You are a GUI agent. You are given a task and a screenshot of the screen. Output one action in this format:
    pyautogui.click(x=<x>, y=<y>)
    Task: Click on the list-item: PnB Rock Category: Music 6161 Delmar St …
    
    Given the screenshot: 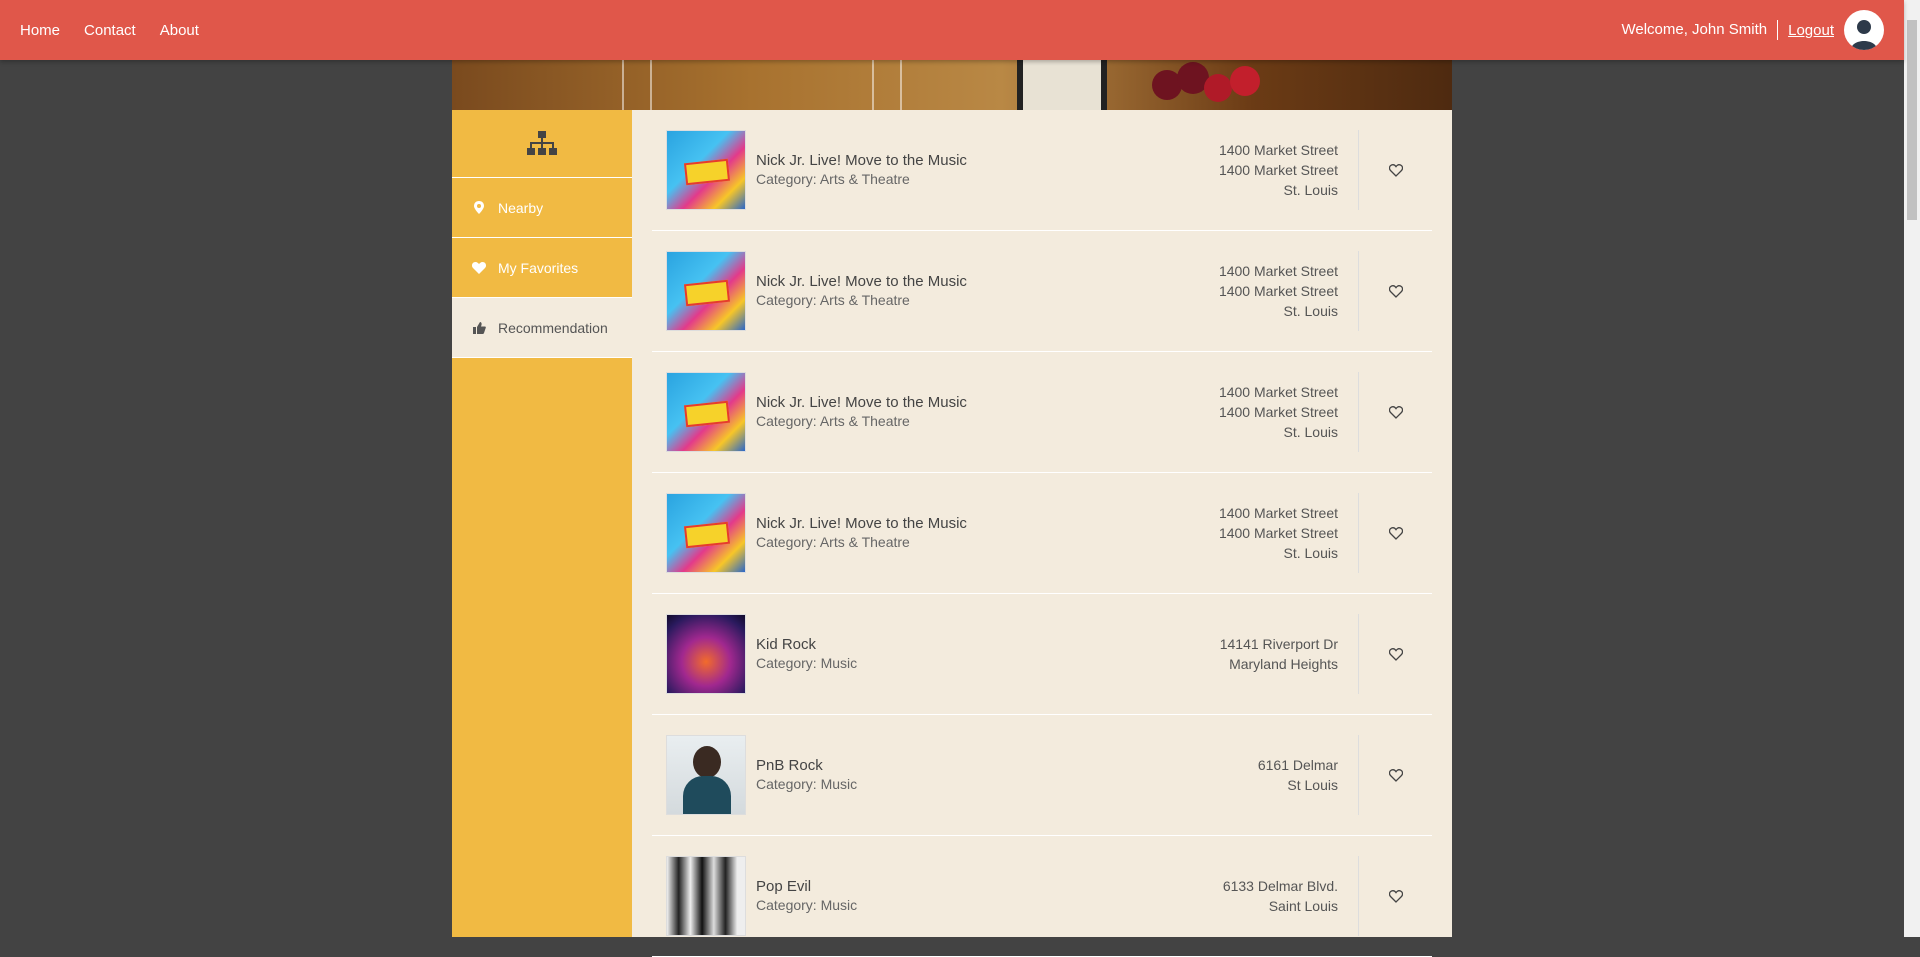 What is the action you would take?
    pyautogui.click(x=1042, y=775)
    